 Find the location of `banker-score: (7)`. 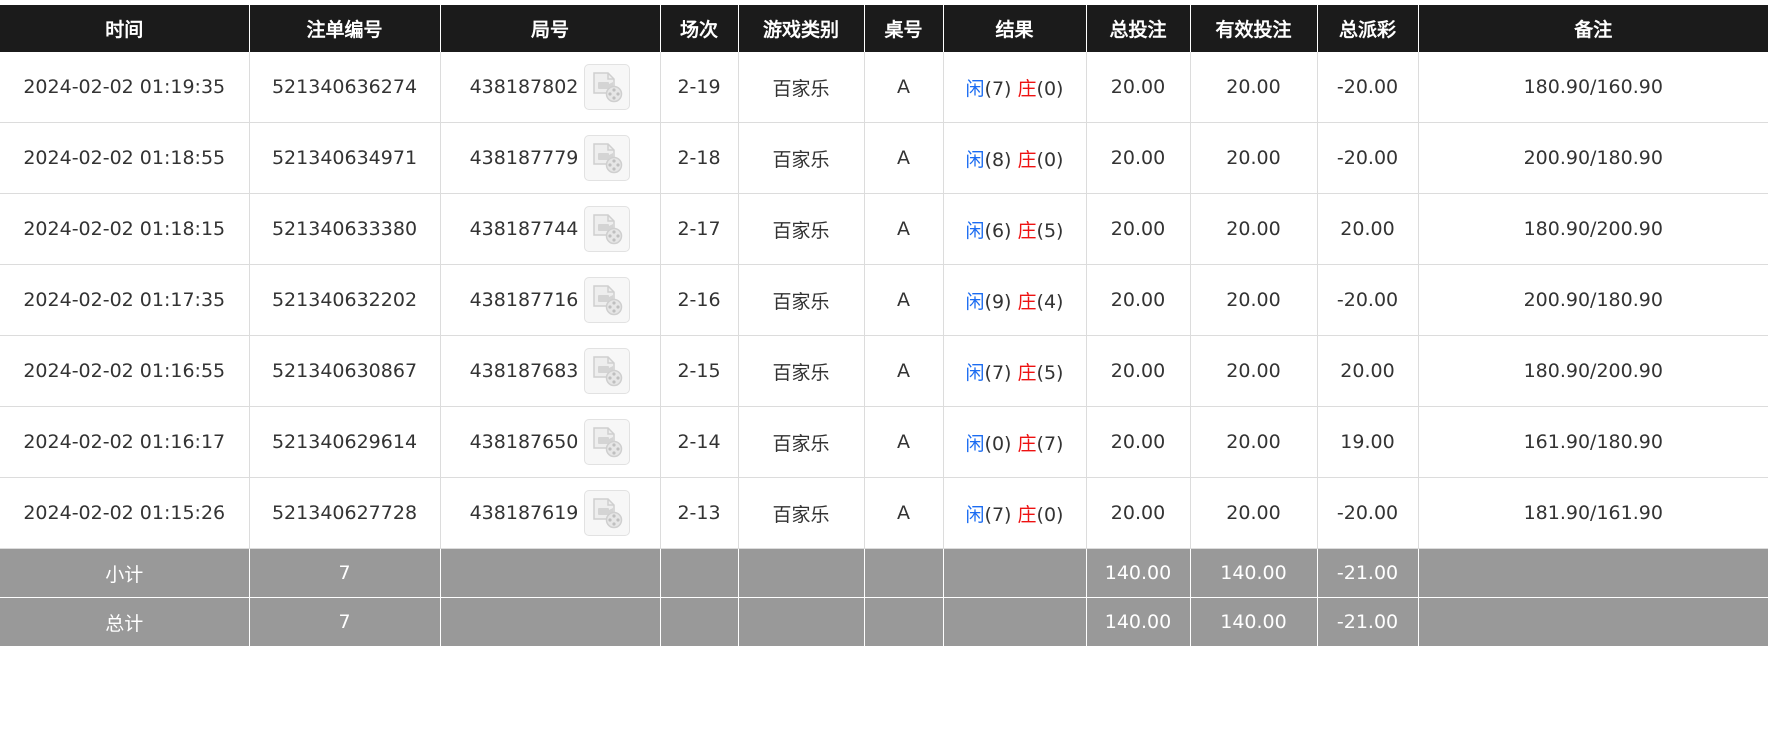

banker-score: (7) is located at coordinates (1050, 443).